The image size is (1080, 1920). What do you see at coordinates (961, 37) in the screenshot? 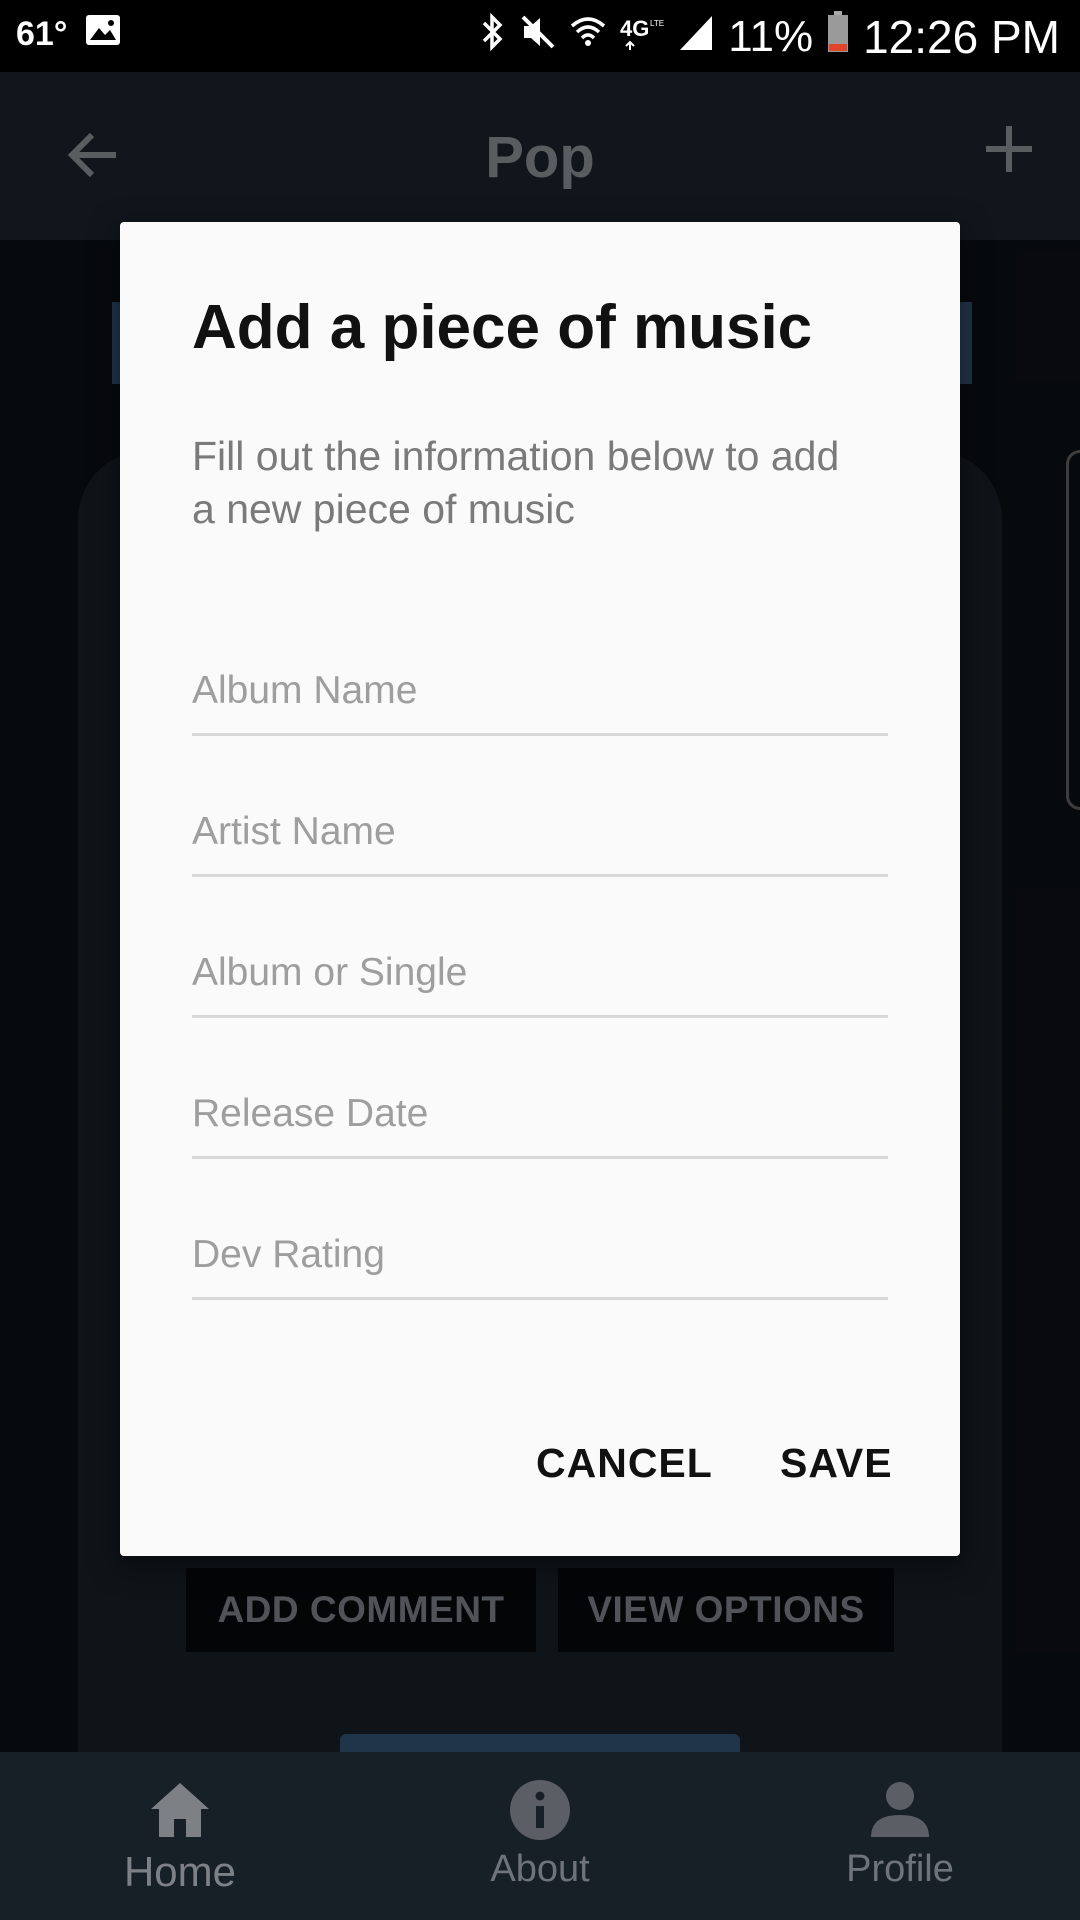
I see `clock: 12:26 PM` at bounding box center [961, 37].